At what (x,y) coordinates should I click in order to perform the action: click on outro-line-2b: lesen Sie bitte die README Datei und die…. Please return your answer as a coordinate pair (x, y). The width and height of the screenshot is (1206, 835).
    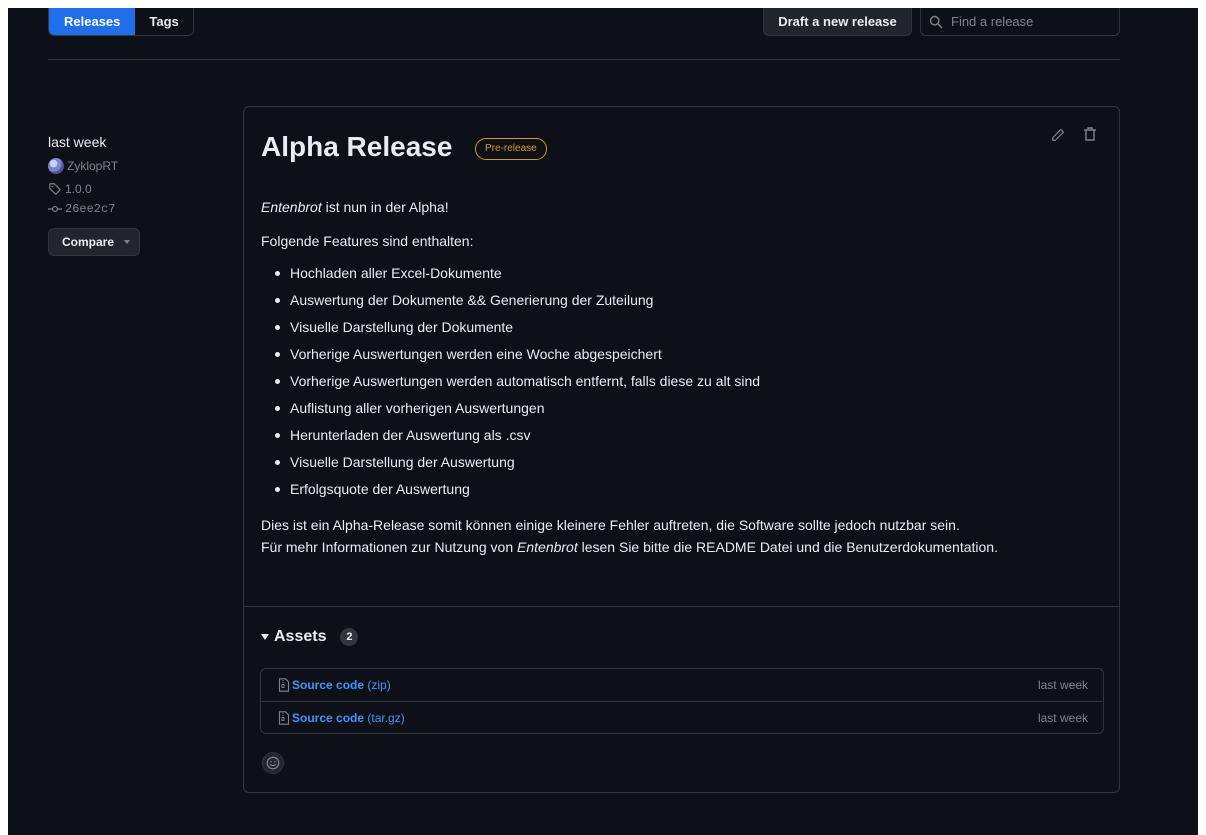
    Looking at the image, I should click on (787, 547).